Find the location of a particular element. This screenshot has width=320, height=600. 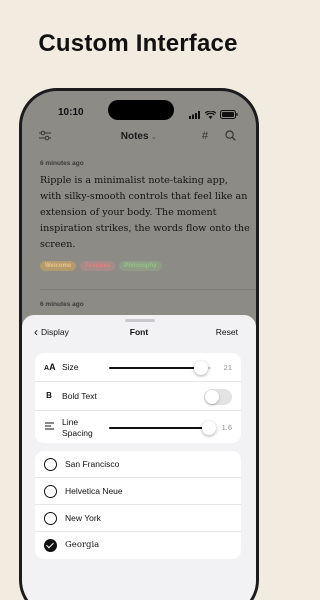

sheet-nav-bar: ‹ Display Font Reset is located at coordinates (139, 334).